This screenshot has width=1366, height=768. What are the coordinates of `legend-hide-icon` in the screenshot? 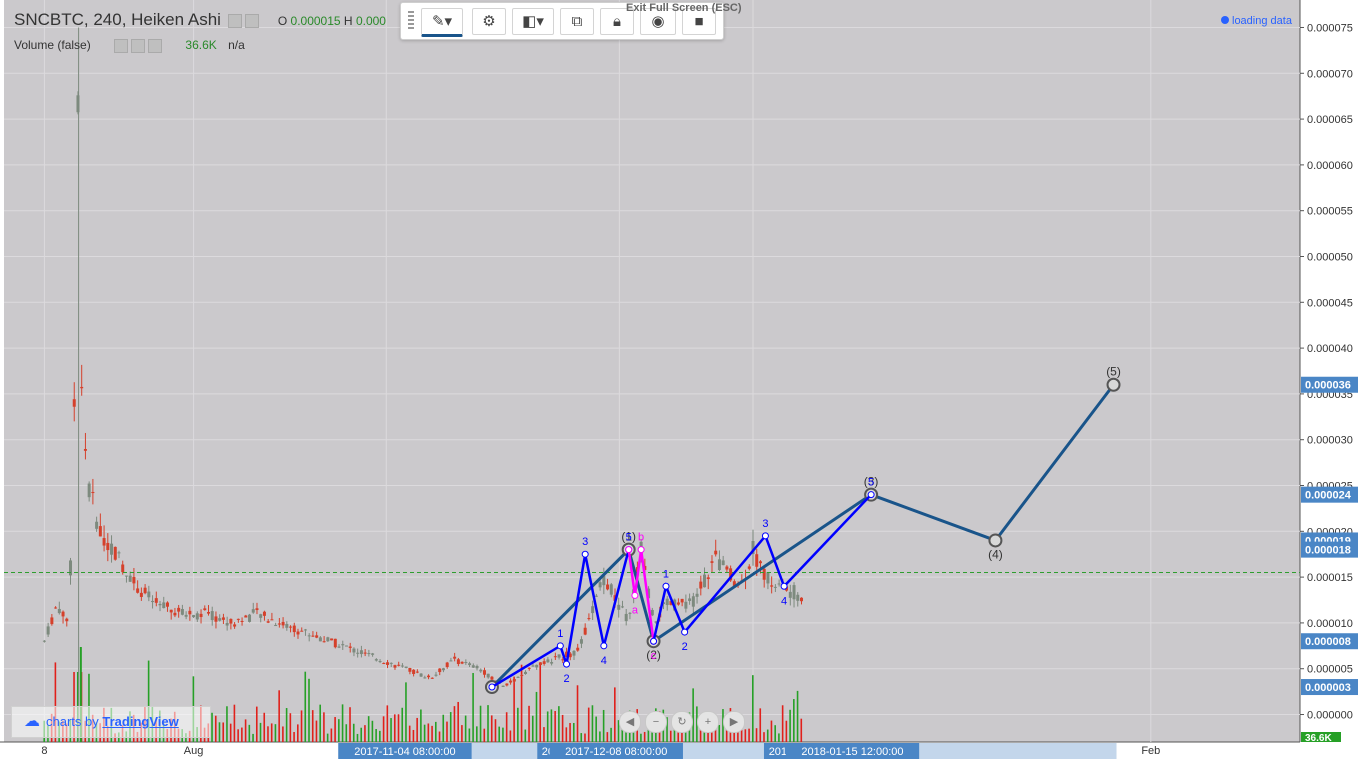 It's located at (252, 20).